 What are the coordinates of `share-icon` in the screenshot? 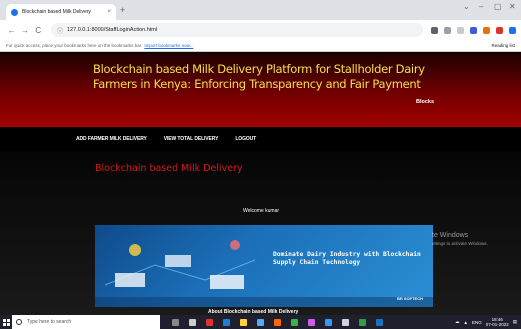 It's located at (447, 30).